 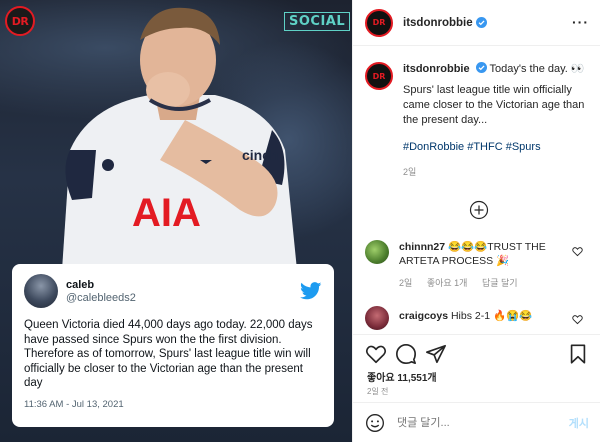 What do you see at coordinates (422, 247) in the screenshot?
I see `comment-username: chinnn27` at bounding box center [422, 247].